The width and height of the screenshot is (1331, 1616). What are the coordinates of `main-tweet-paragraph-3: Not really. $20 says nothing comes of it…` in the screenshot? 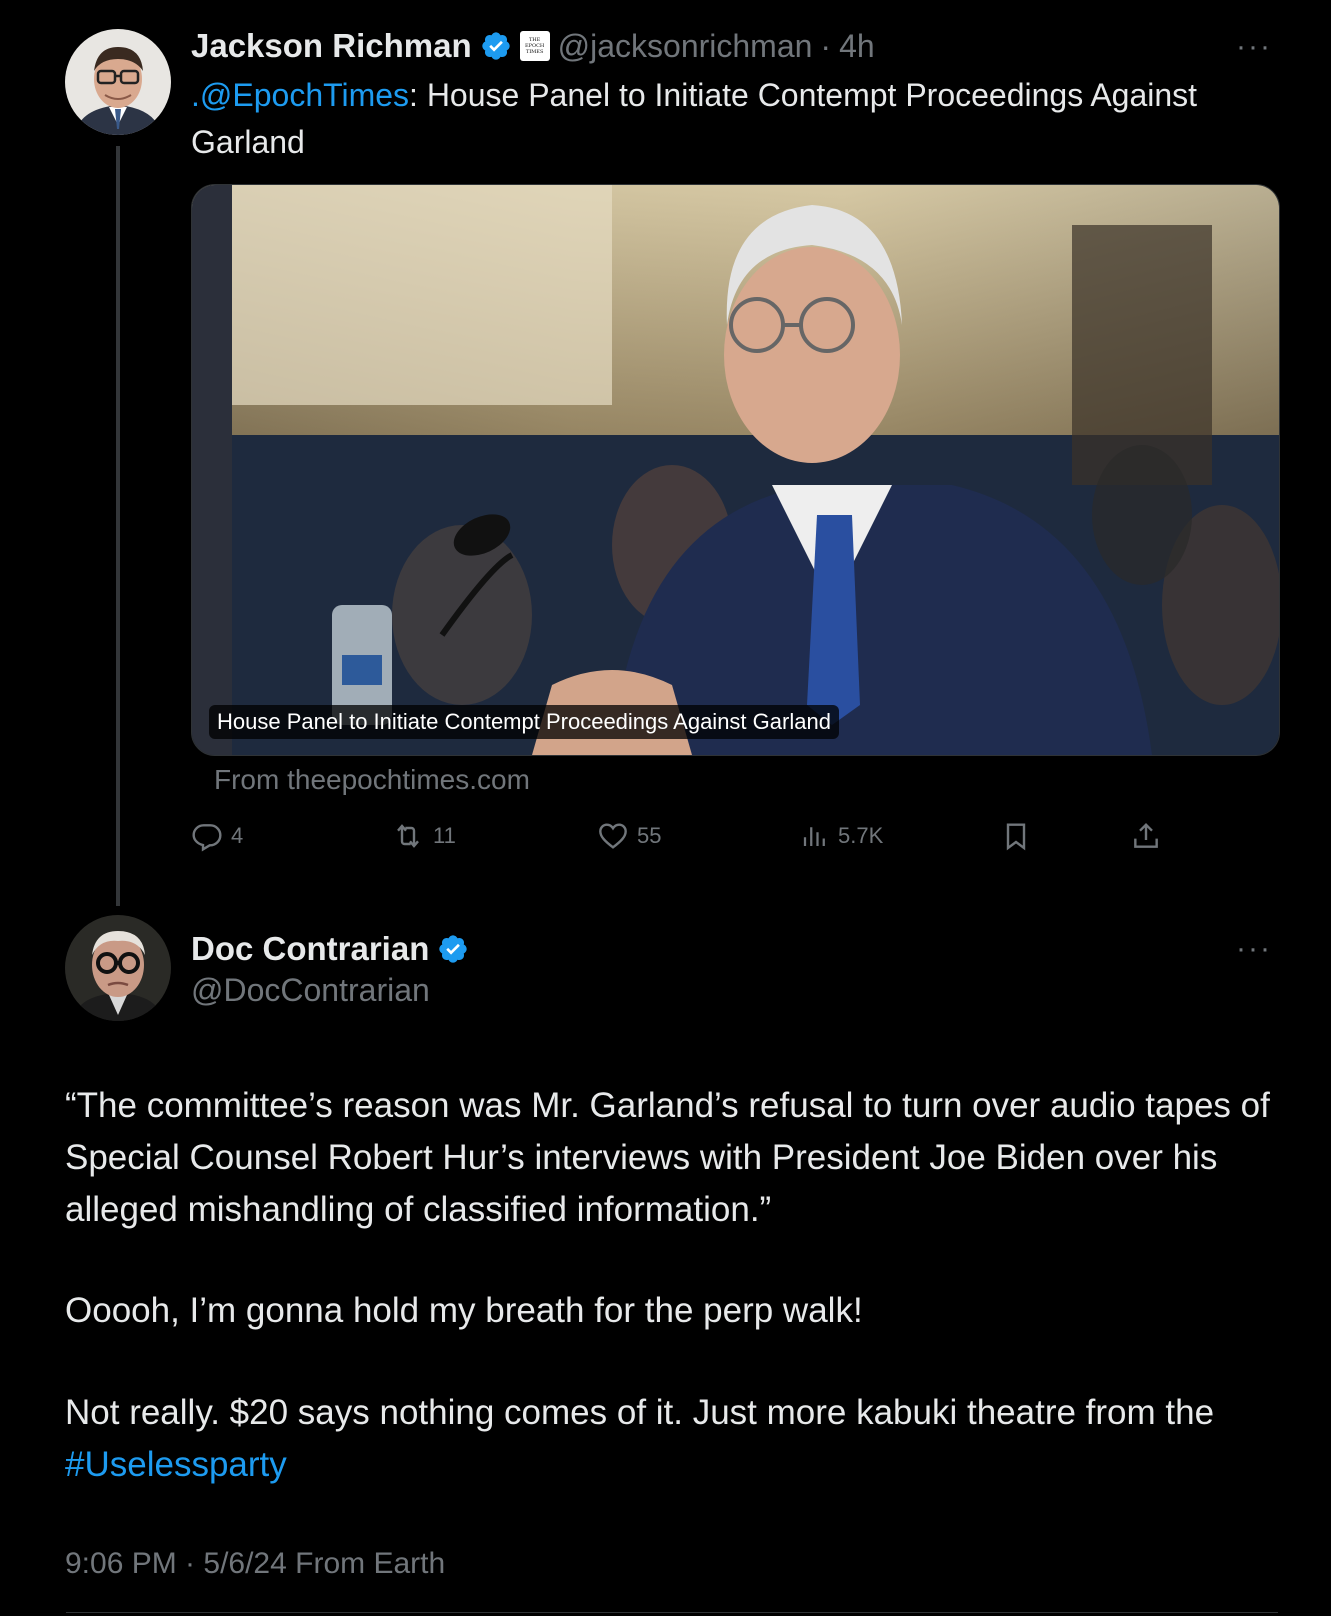 It's located at (672, 1439).